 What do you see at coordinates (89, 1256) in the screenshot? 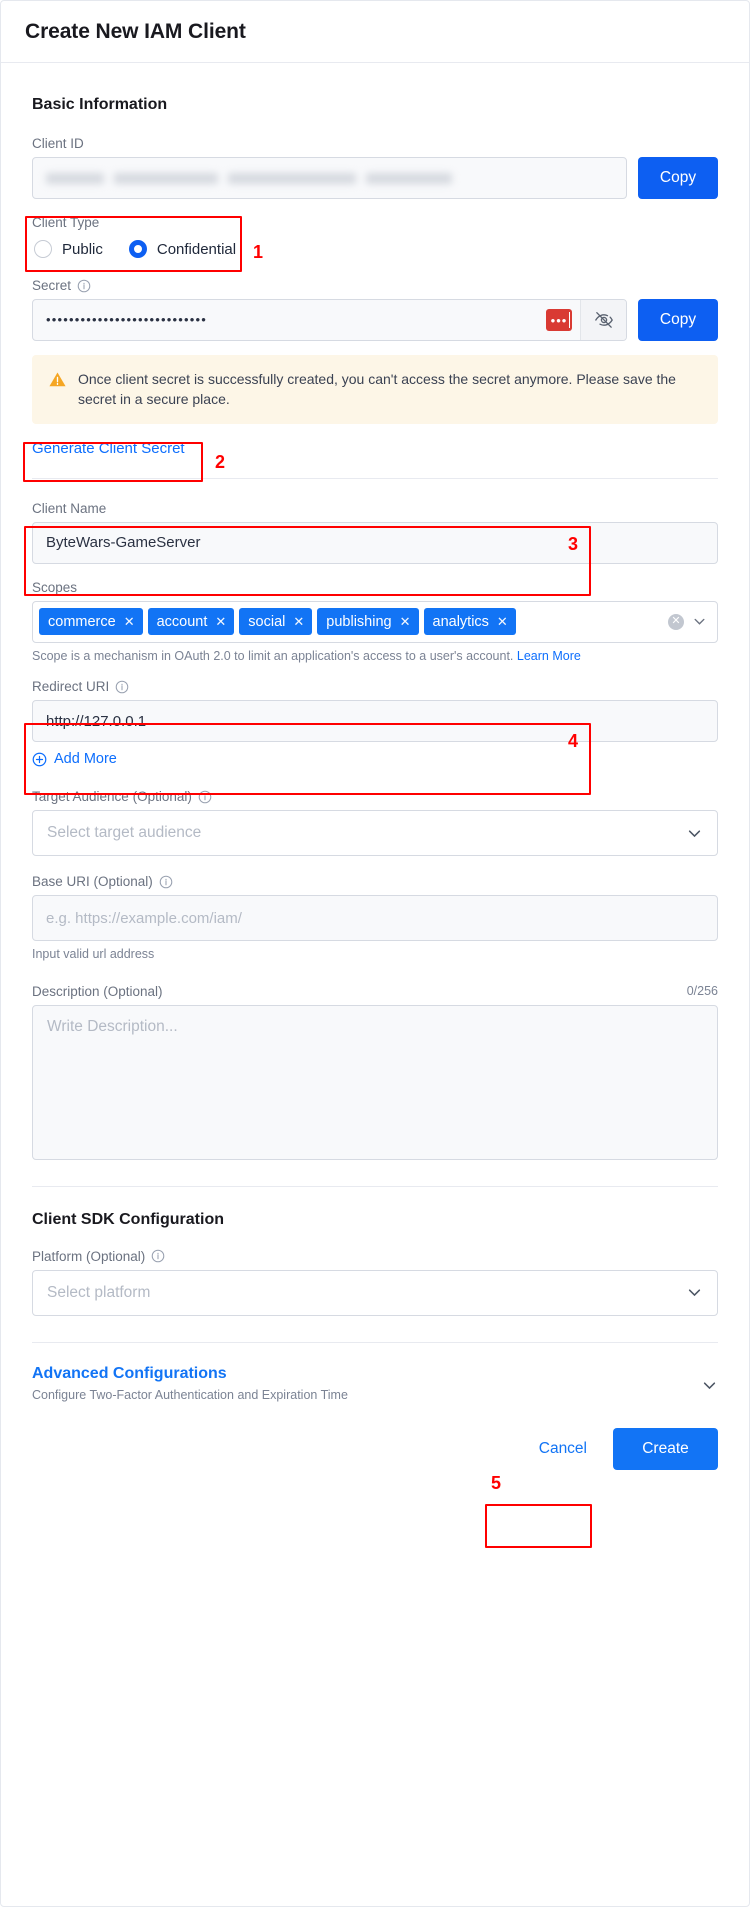
I see `platform-label: Platform (Optional)` at bounding box center [89, 1256].